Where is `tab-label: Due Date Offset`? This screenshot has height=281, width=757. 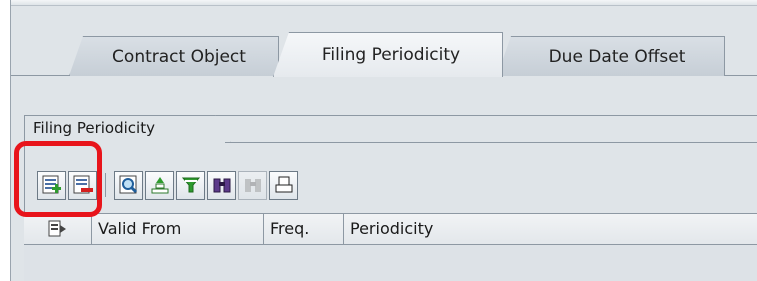 tab-label: Due Date Offset is located at coordinates (617, 56).